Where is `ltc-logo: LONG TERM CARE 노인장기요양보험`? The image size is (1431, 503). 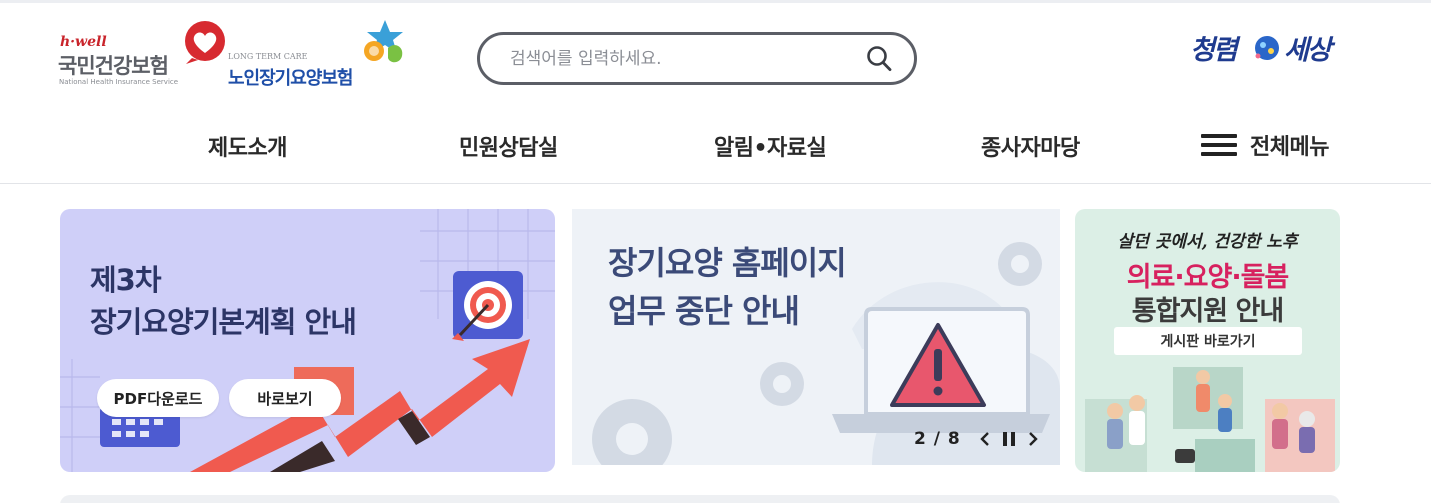
ltc-logo: LONG TERM CARE 노인장기요양보험 is located at coordinates (320, 55).